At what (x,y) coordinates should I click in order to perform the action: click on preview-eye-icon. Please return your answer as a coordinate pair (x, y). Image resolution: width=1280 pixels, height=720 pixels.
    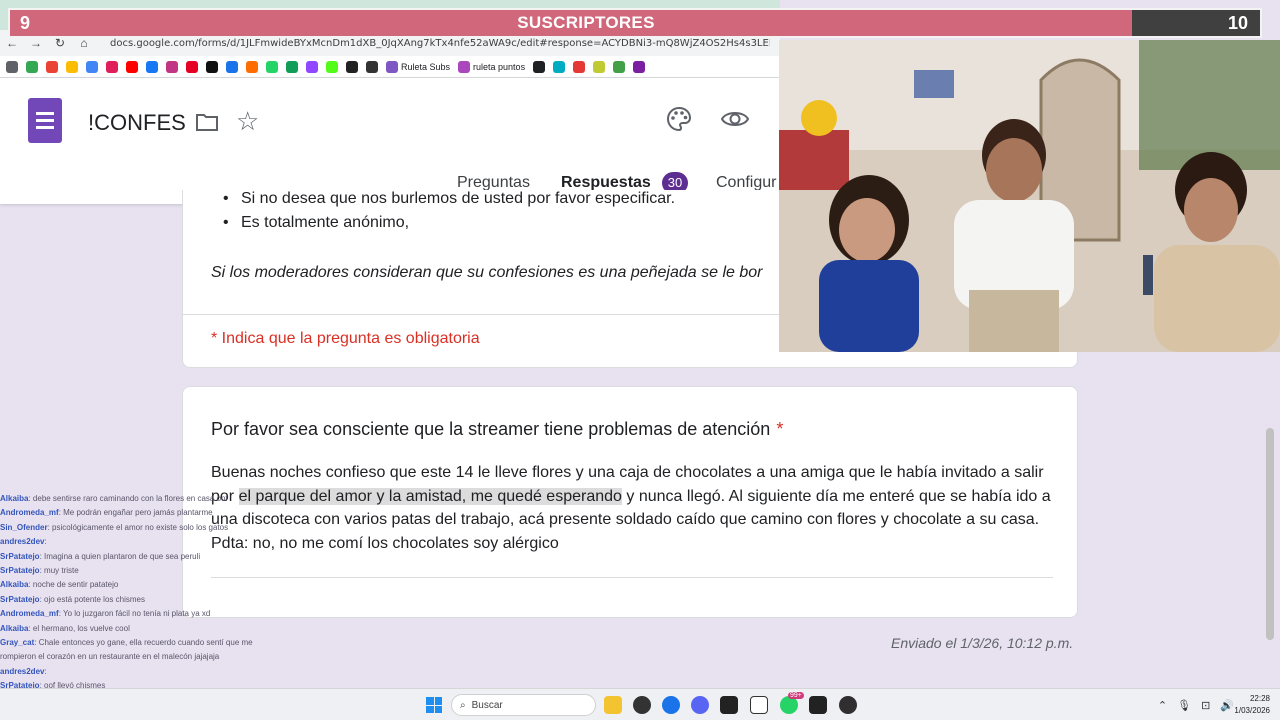
    Looking at the image, I should click on (735, 119).